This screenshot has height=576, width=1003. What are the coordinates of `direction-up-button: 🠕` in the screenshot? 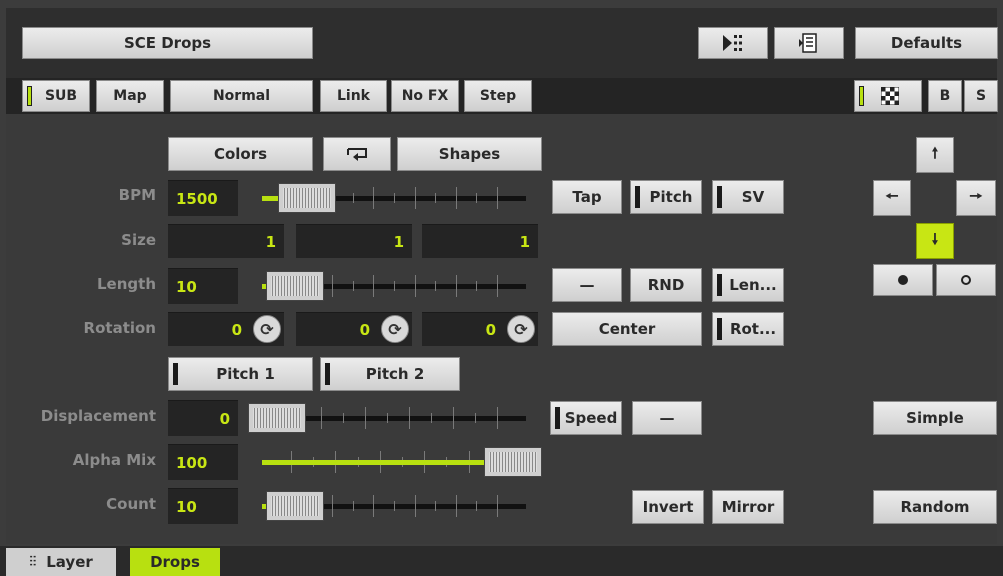 It's located at (935, 155).